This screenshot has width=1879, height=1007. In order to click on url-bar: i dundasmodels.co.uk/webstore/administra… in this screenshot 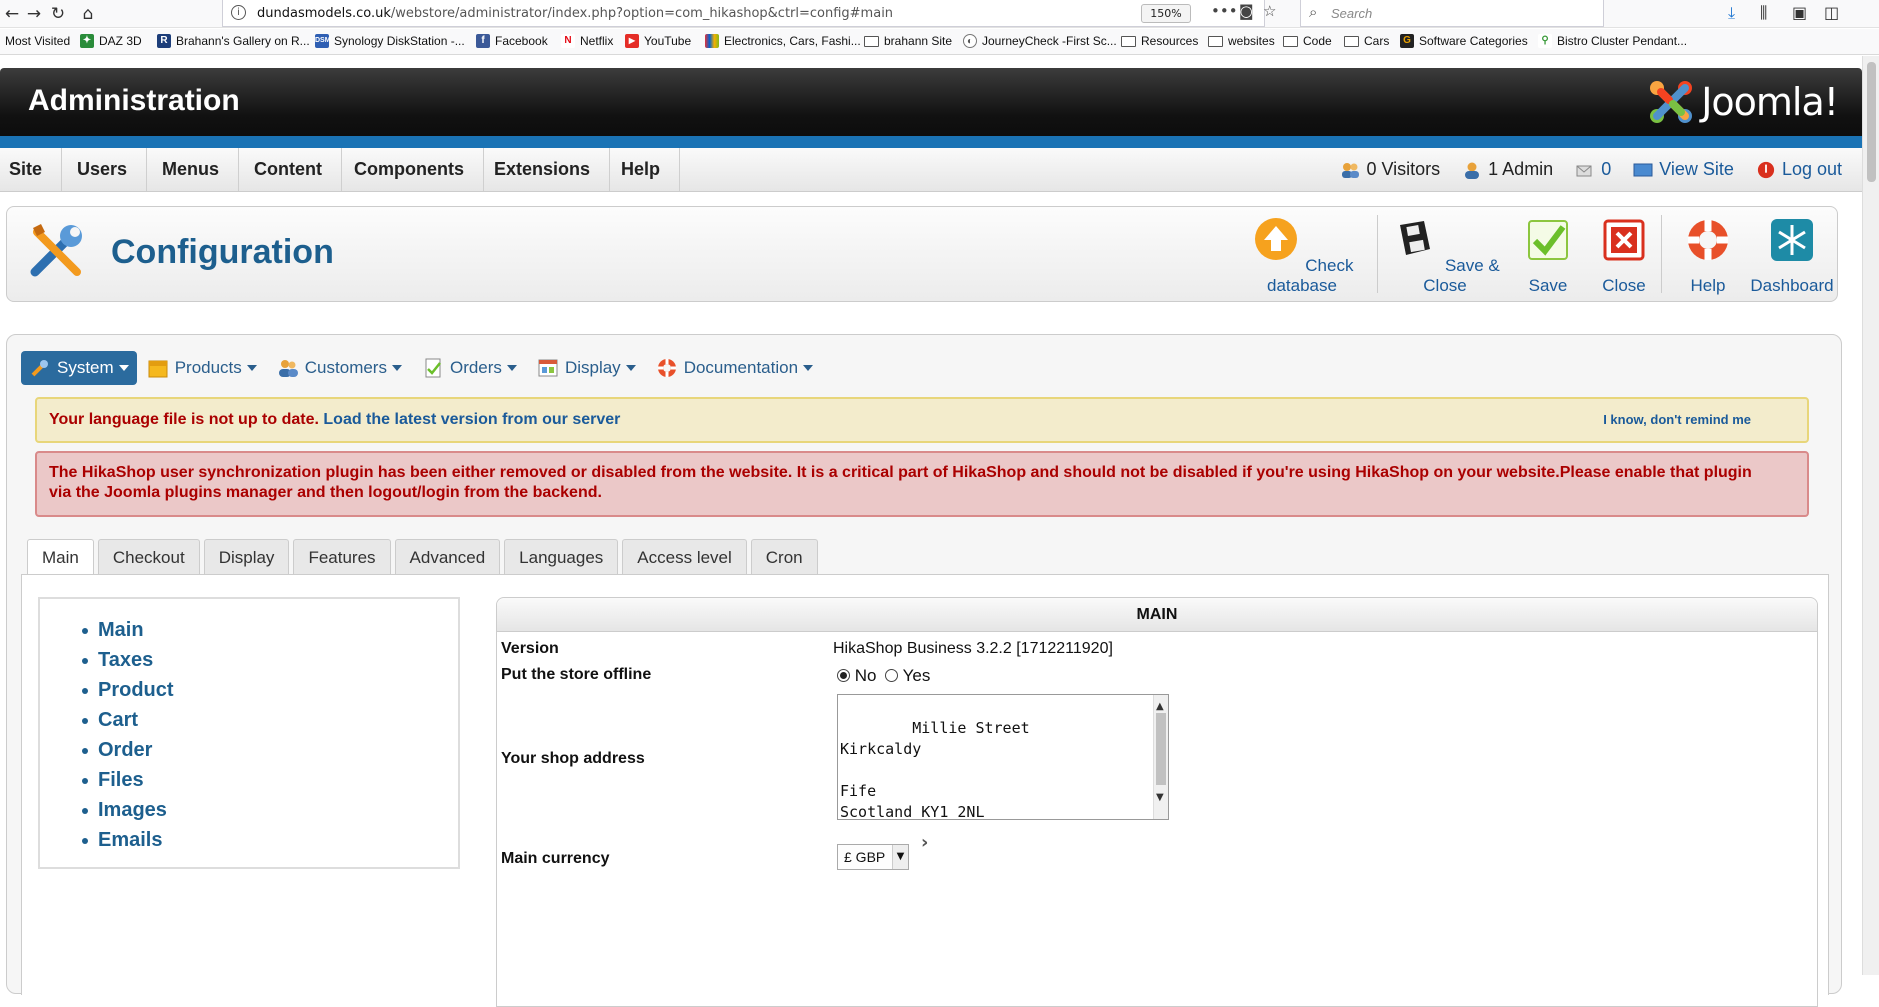, I will do `click(749, 13)`.